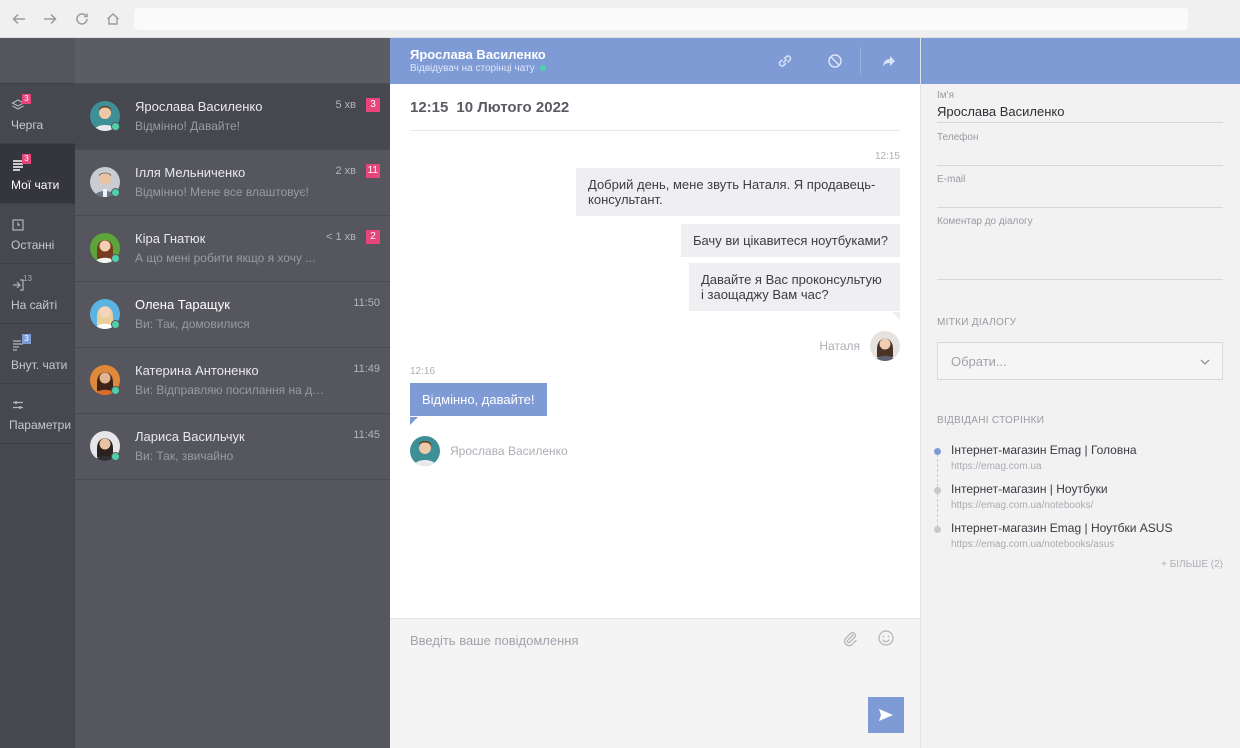 The height and width of the screenshot is (748, 1240). Describe the element at coordinates (366, 369) in the screenshot. I see `conversation-time: 11:49` at that location.